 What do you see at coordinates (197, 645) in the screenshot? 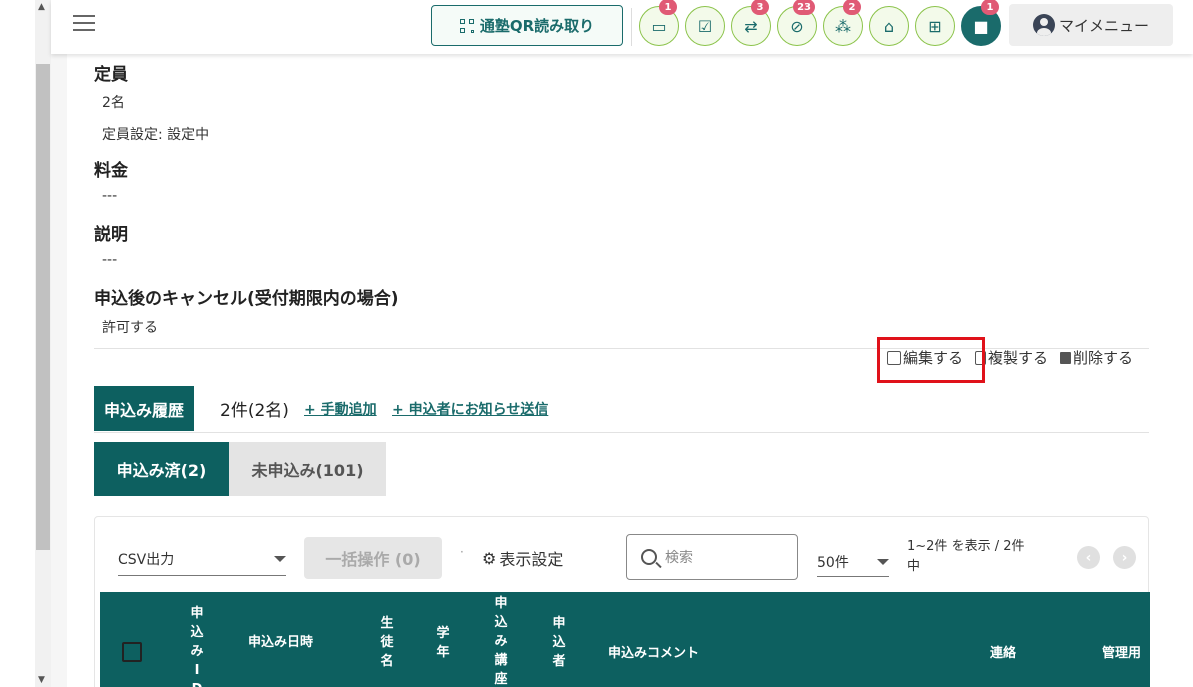
I see `col-application-id: 申込みID` at bounding box center [197, 645].